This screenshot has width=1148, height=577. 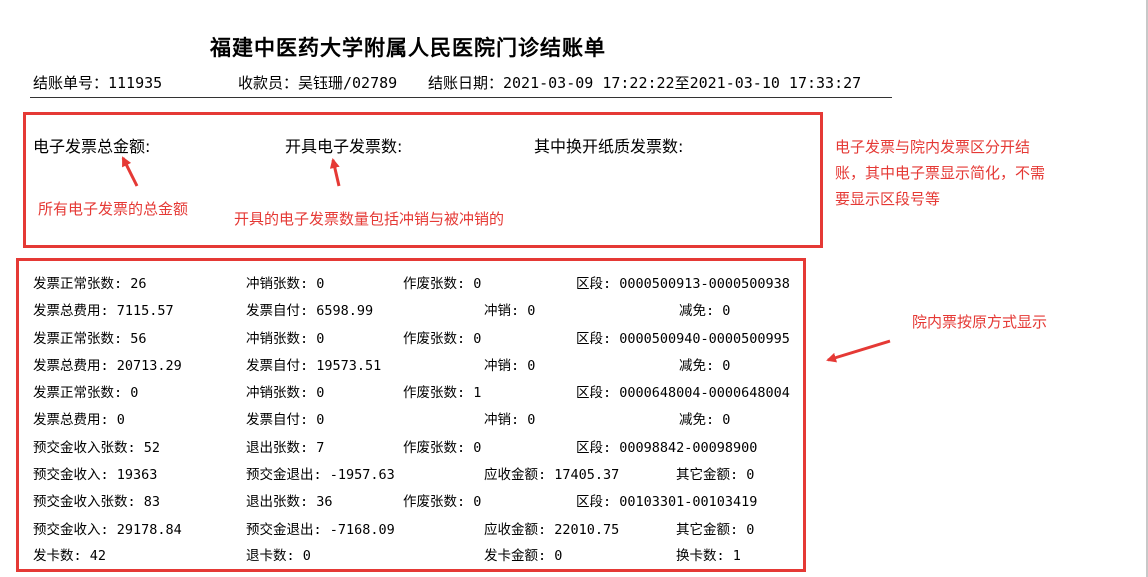 What do you see at coordinates (858, 351) in the screenshot?
I see `arrow-to-inhouse` at bounding box center [858, 351].